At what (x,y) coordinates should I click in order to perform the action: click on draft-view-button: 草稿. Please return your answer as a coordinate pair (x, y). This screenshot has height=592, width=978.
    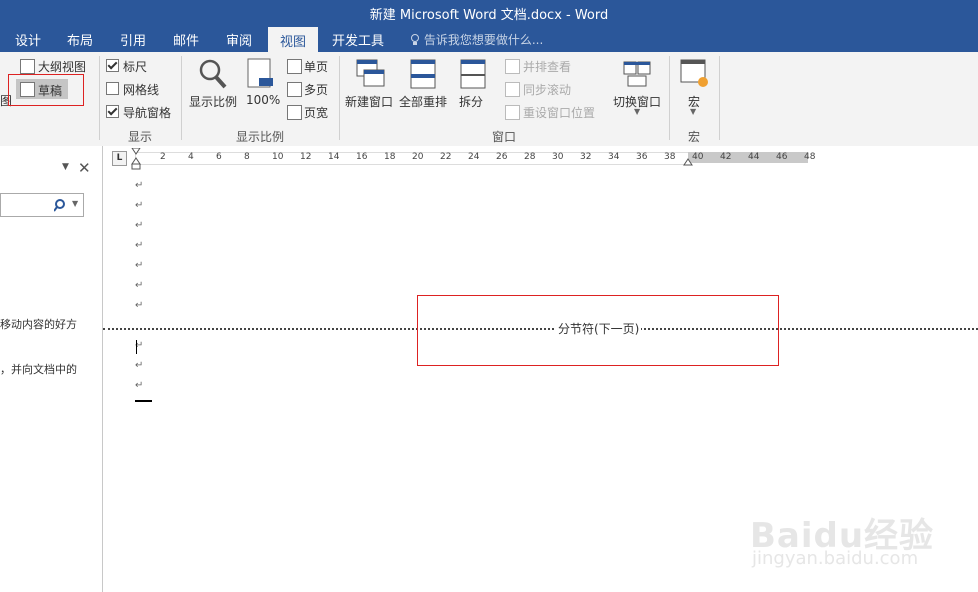
    Looking at the image, I should click on (42, 89).